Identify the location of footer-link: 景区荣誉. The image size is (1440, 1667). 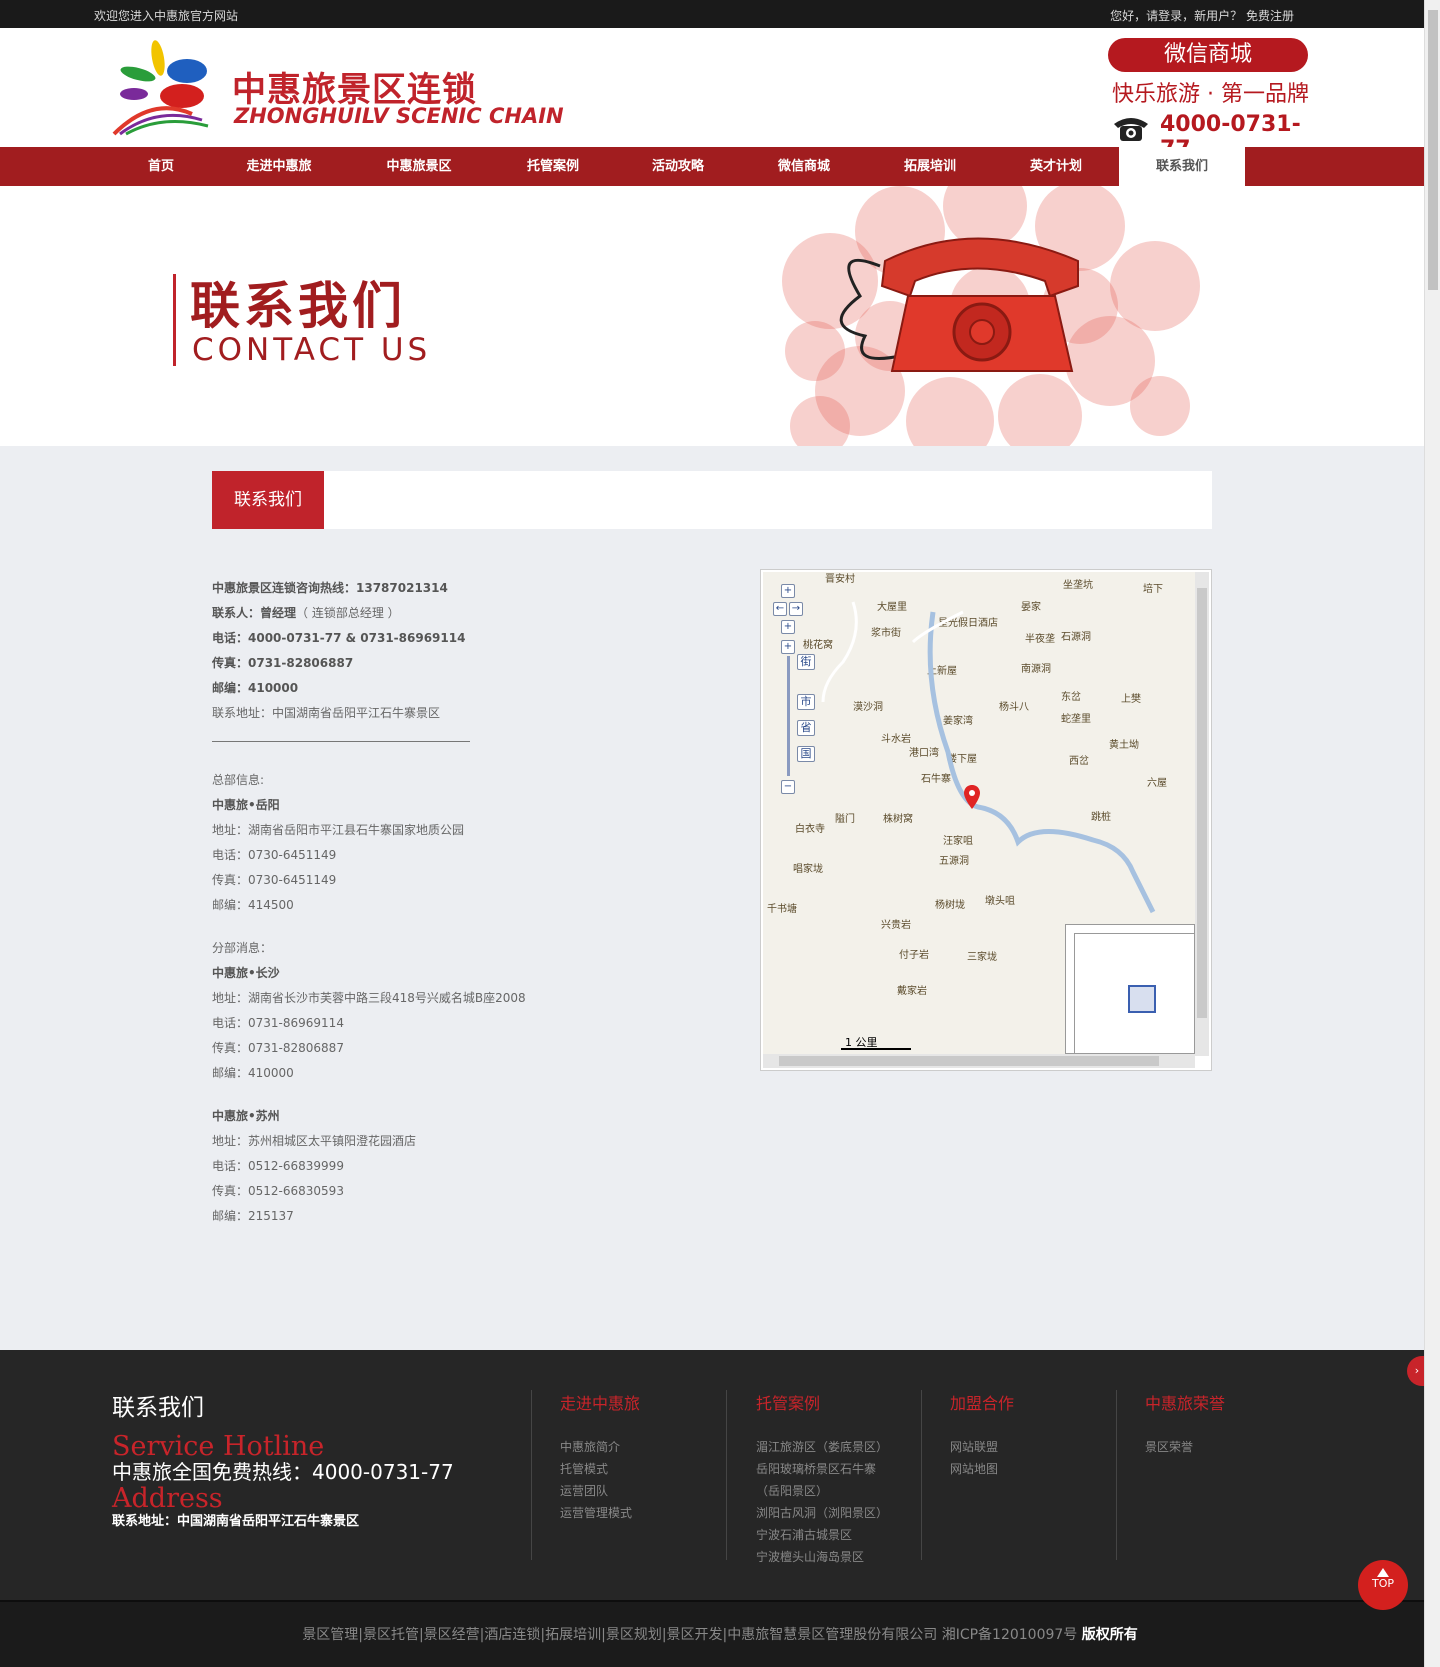
(1185, 1447).